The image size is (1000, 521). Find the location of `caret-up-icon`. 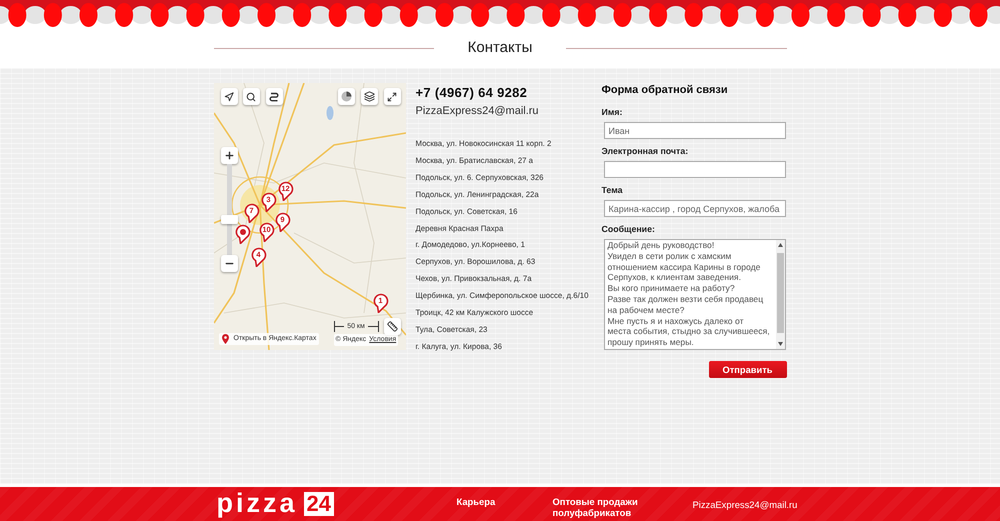

caret-up-icon is located at coordinates (780, 245).